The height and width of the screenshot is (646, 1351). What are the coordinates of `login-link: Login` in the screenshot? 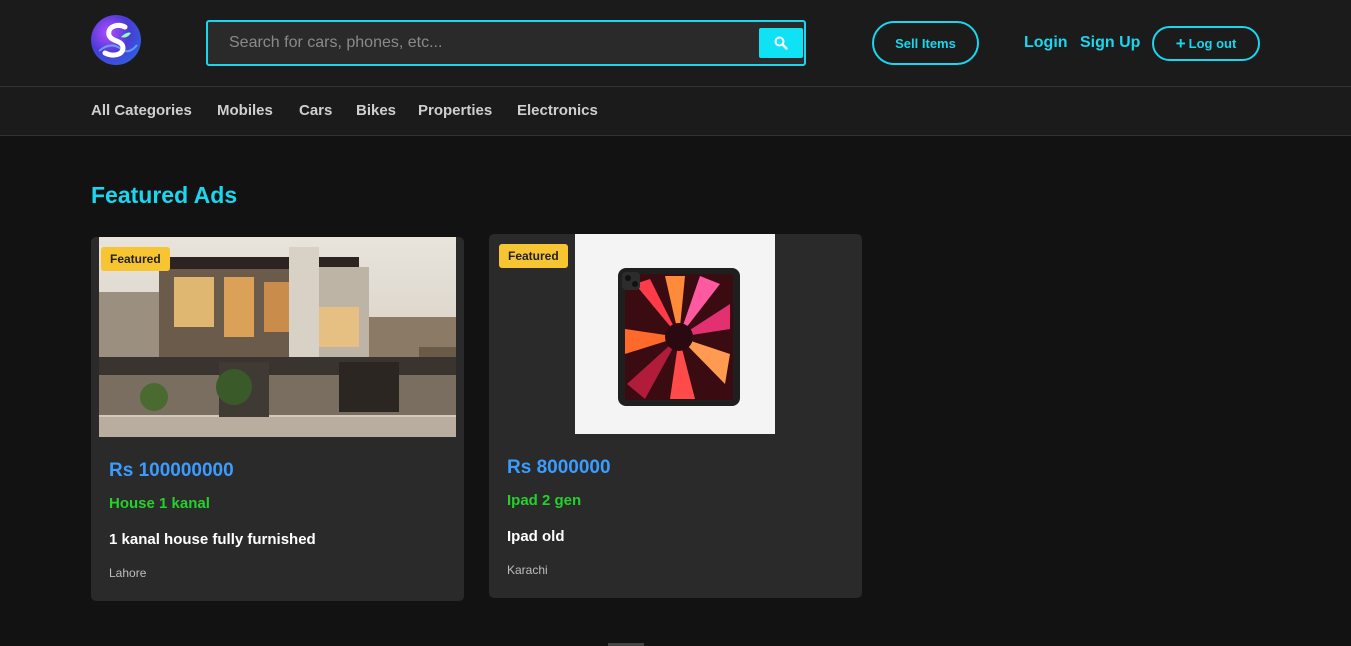 It's located at (1046, 43).